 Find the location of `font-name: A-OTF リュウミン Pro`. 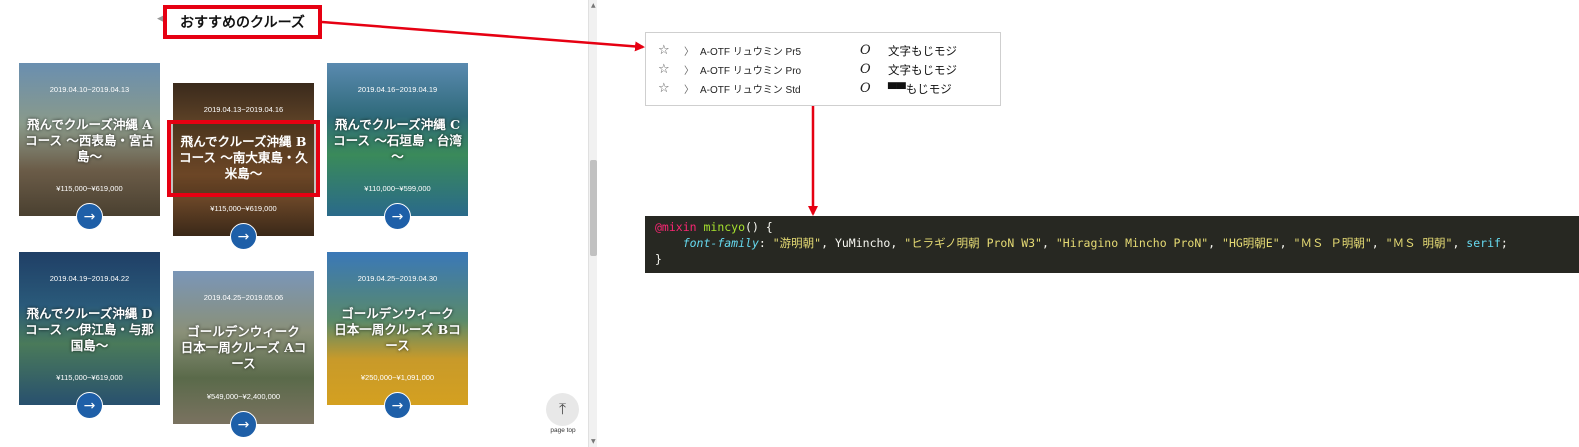

font-name: A-OTF リュウミン Pro is located at coordinates (751, 71).